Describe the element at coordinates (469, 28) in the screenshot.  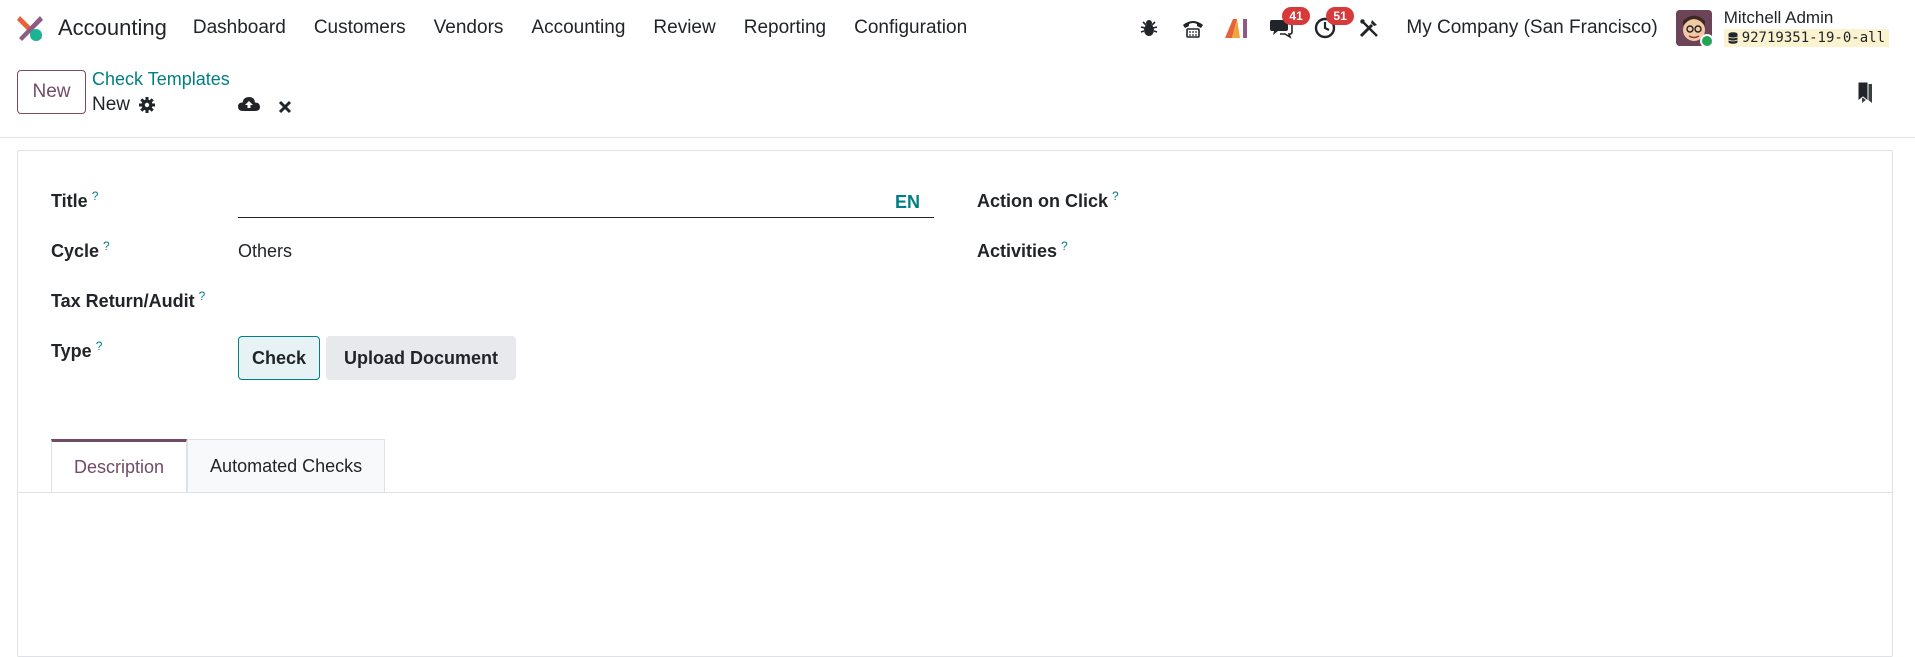
I see `menu-item-vendors: Vendors` at that location.